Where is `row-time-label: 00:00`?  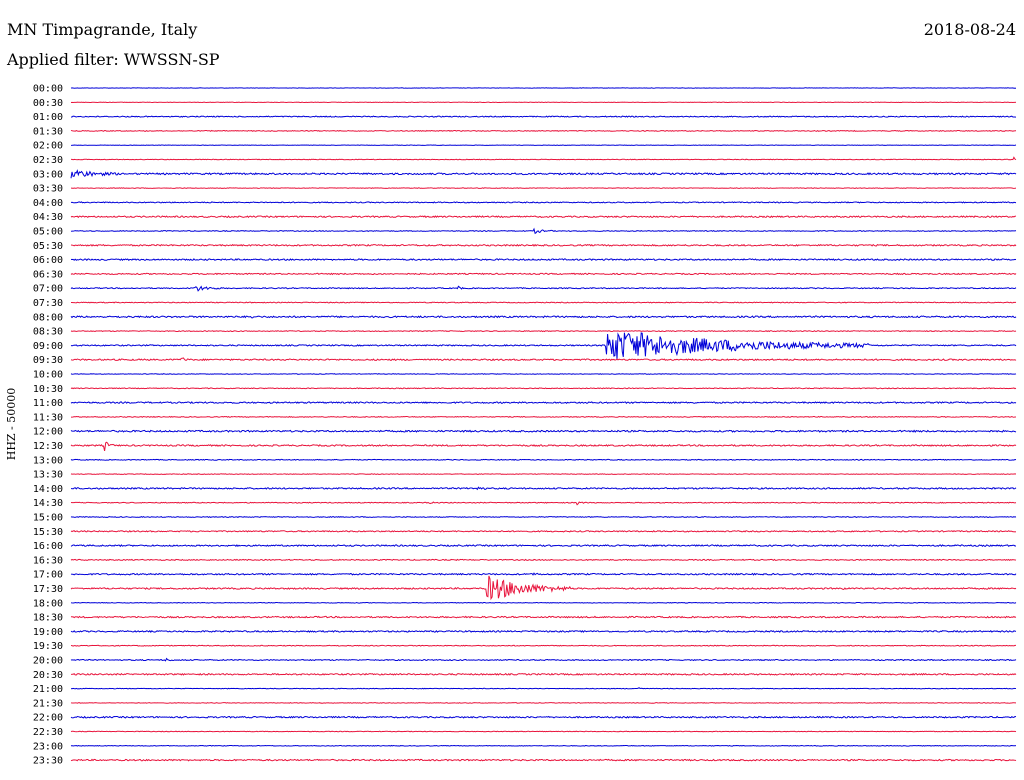
row-time-label: 00:00 is located at coordinates (48, 89).